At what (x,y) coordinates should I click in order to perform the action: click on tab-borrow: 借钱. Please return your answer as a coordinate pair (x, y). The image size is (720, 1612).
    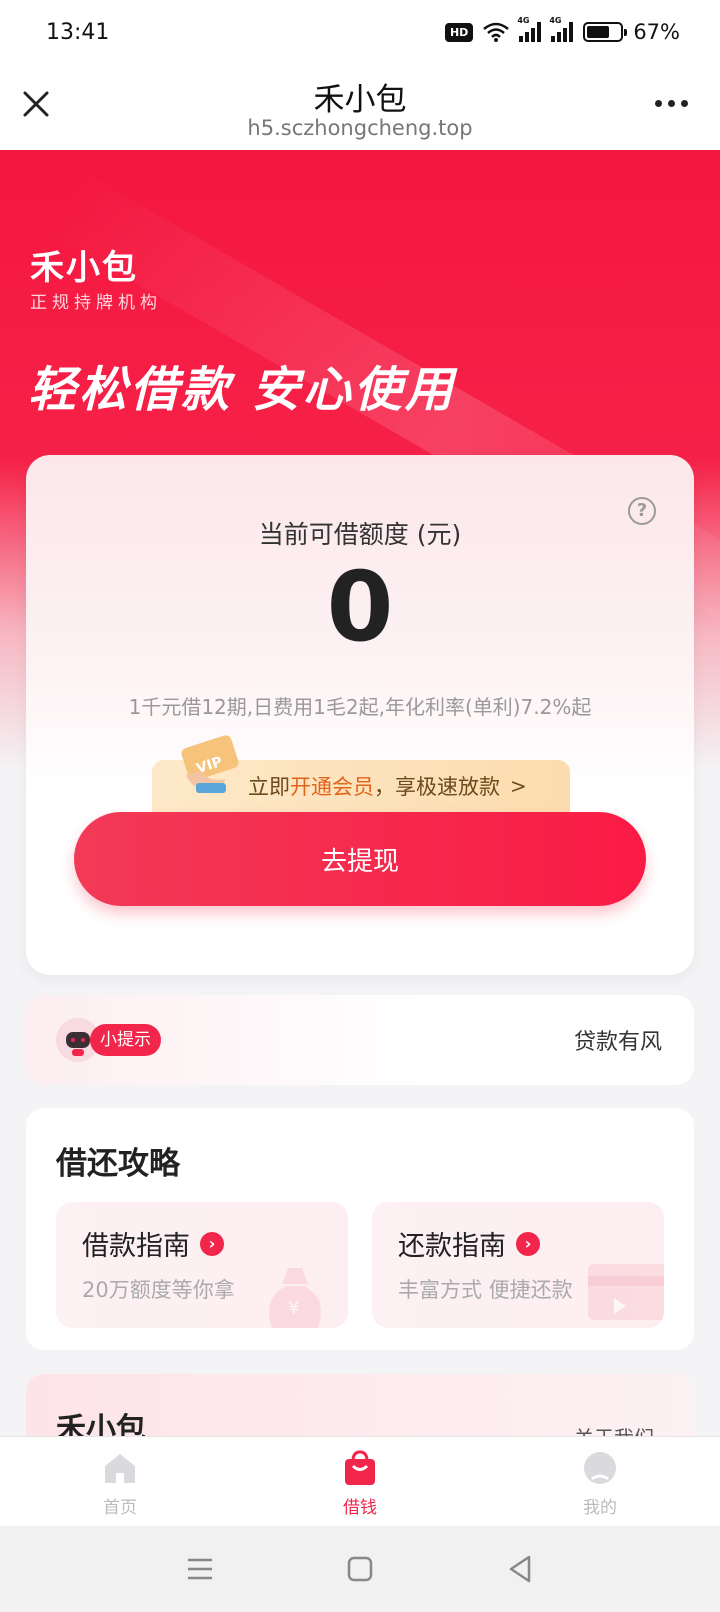
    Looking at the image, I should click on (360, 1481).